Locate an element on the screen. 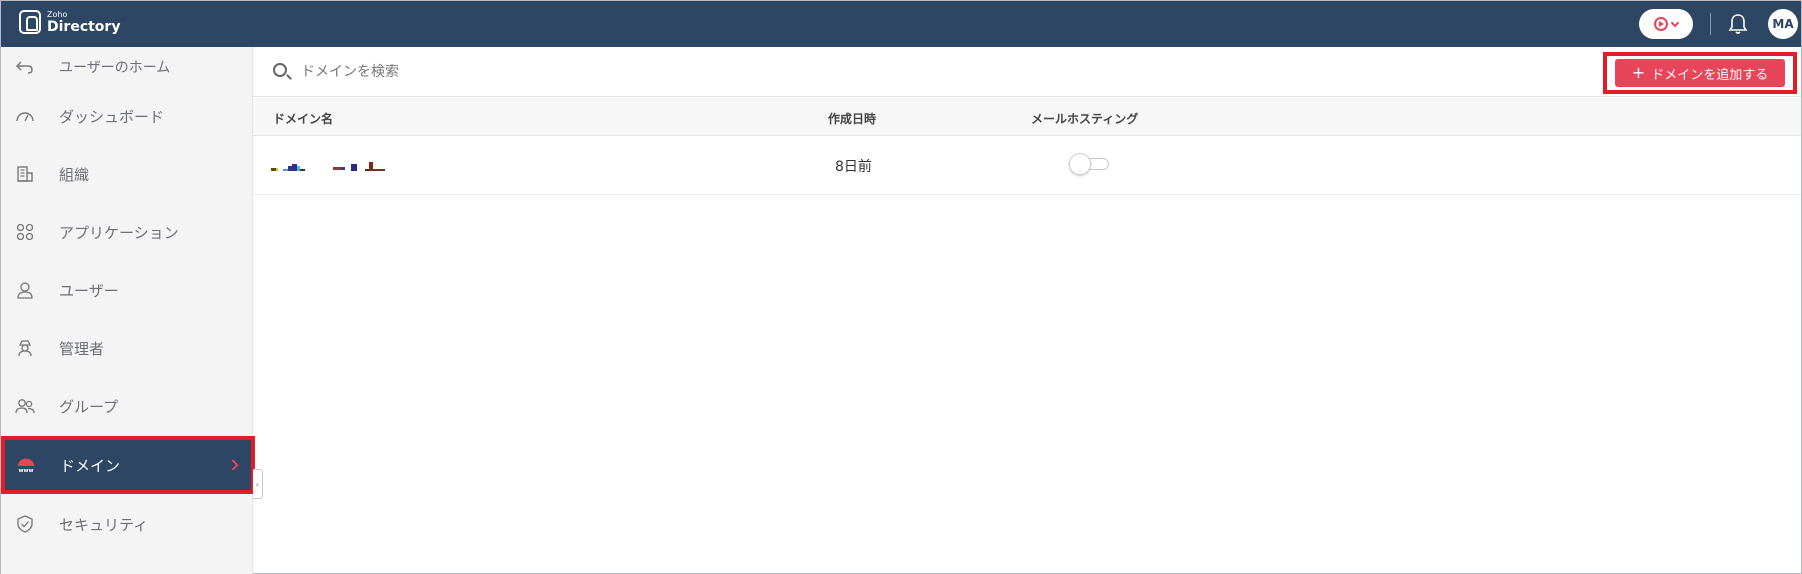 This screenshot has width=1802, height=574. sidebar-item-security: セキュリティ is located at coordinates (127, 524).